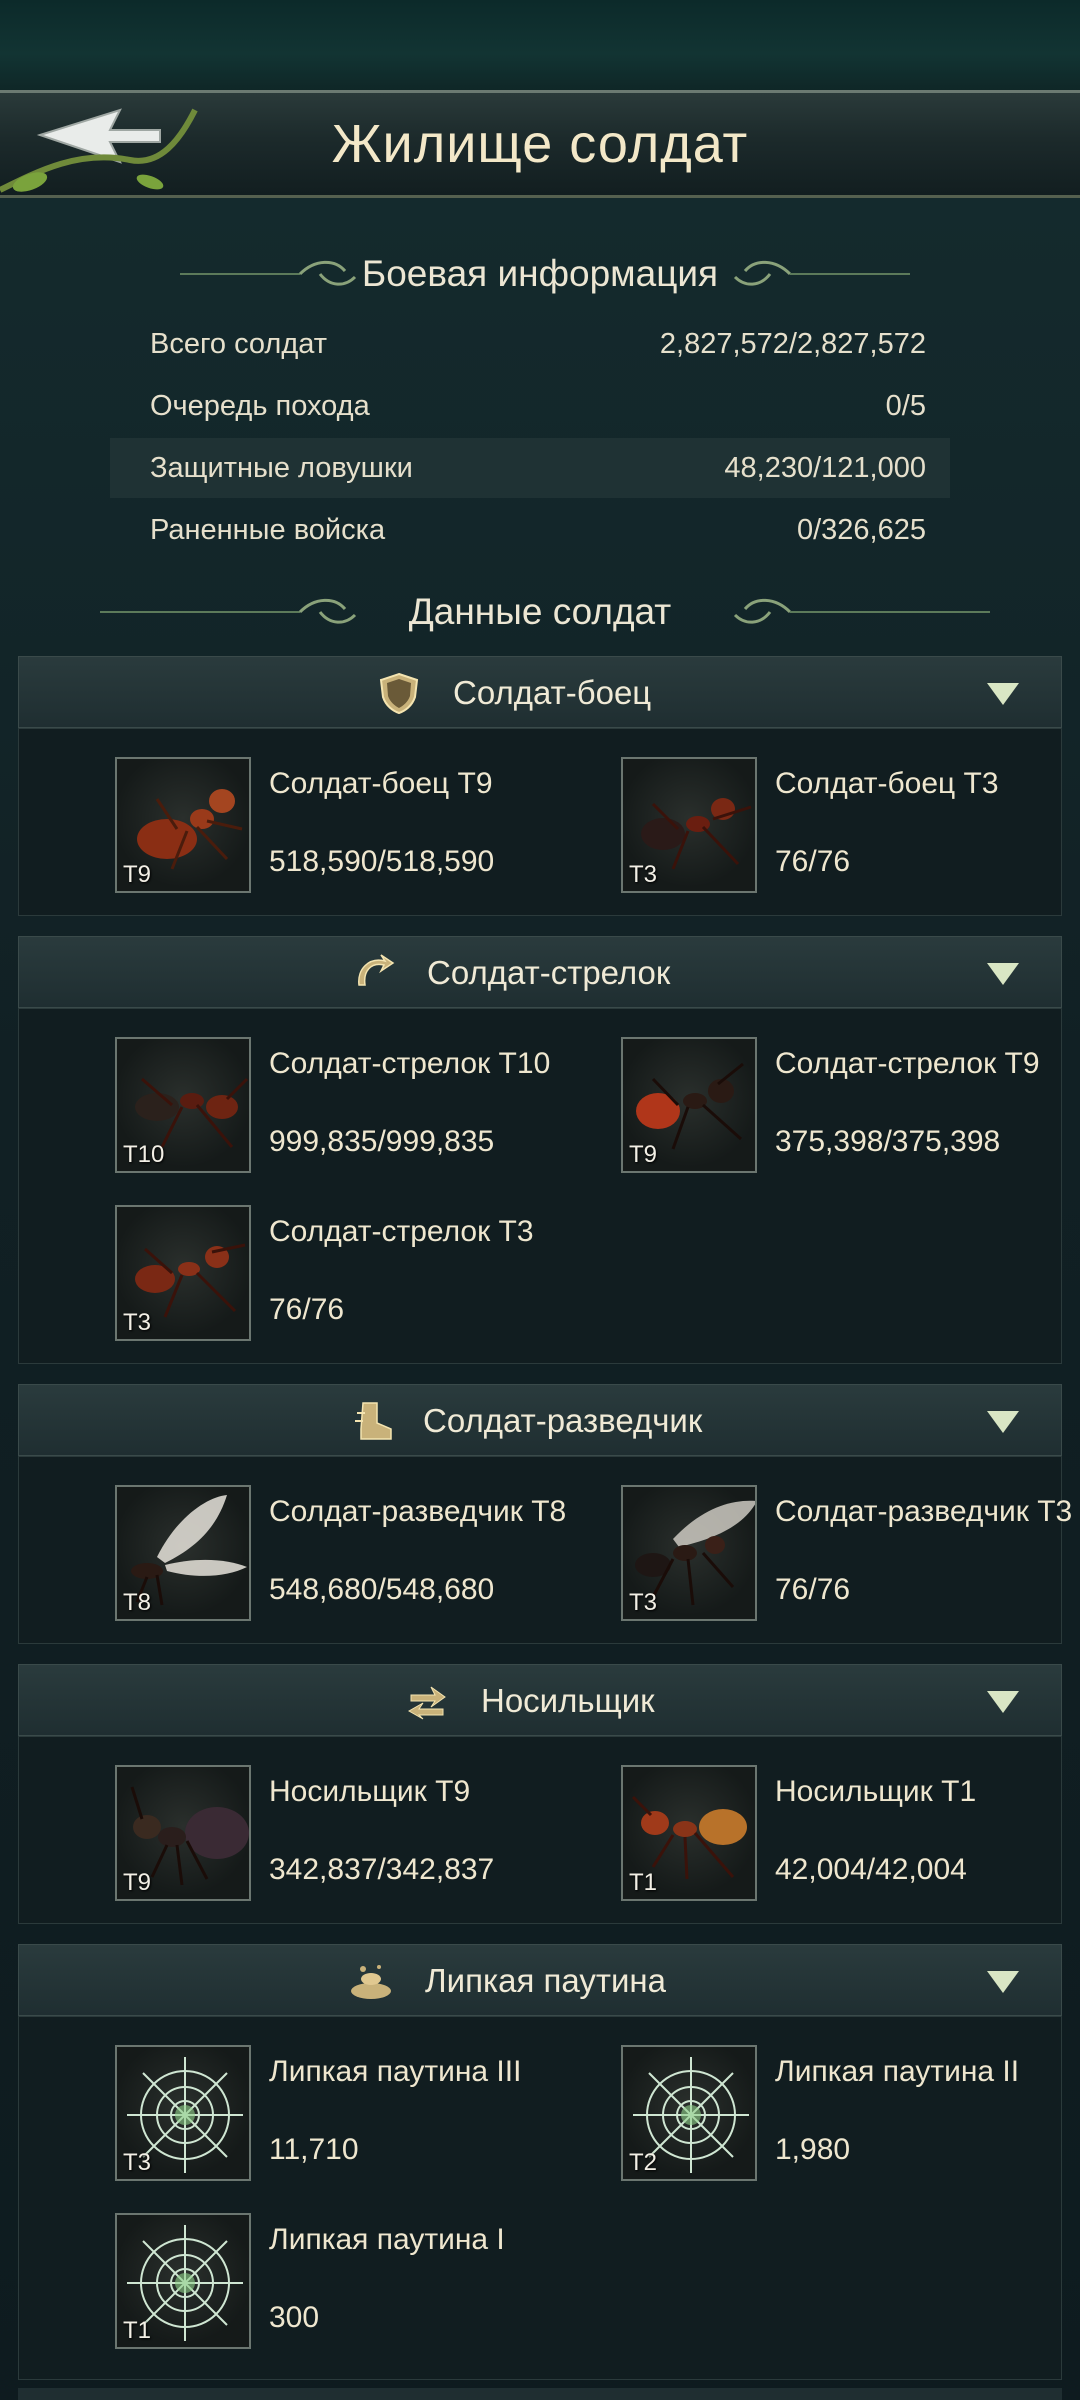 The image size is (1080, 2400). Describe the element at coordinates (871, 1869) in the screenshot. I see `unit-count: 42,004/42,004` at that location.